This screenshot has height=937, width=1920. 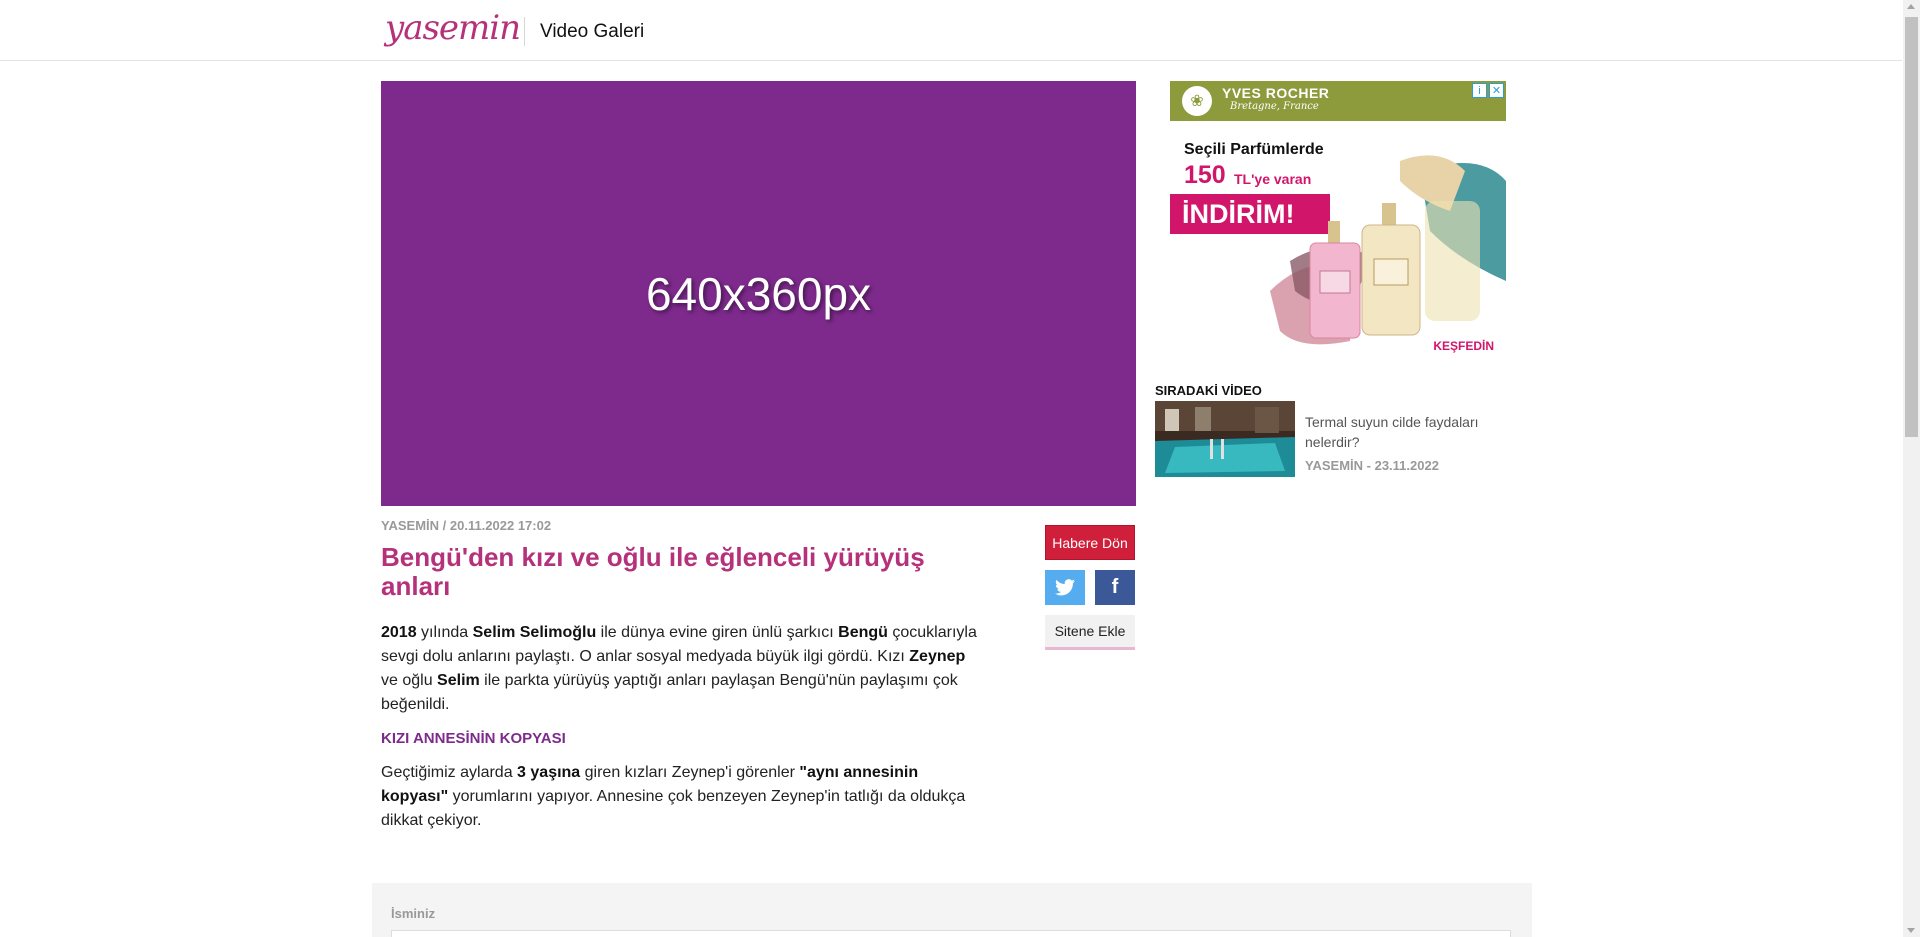 I want to click on ad-close-icon: ✕, so click(x=1496, y=90).